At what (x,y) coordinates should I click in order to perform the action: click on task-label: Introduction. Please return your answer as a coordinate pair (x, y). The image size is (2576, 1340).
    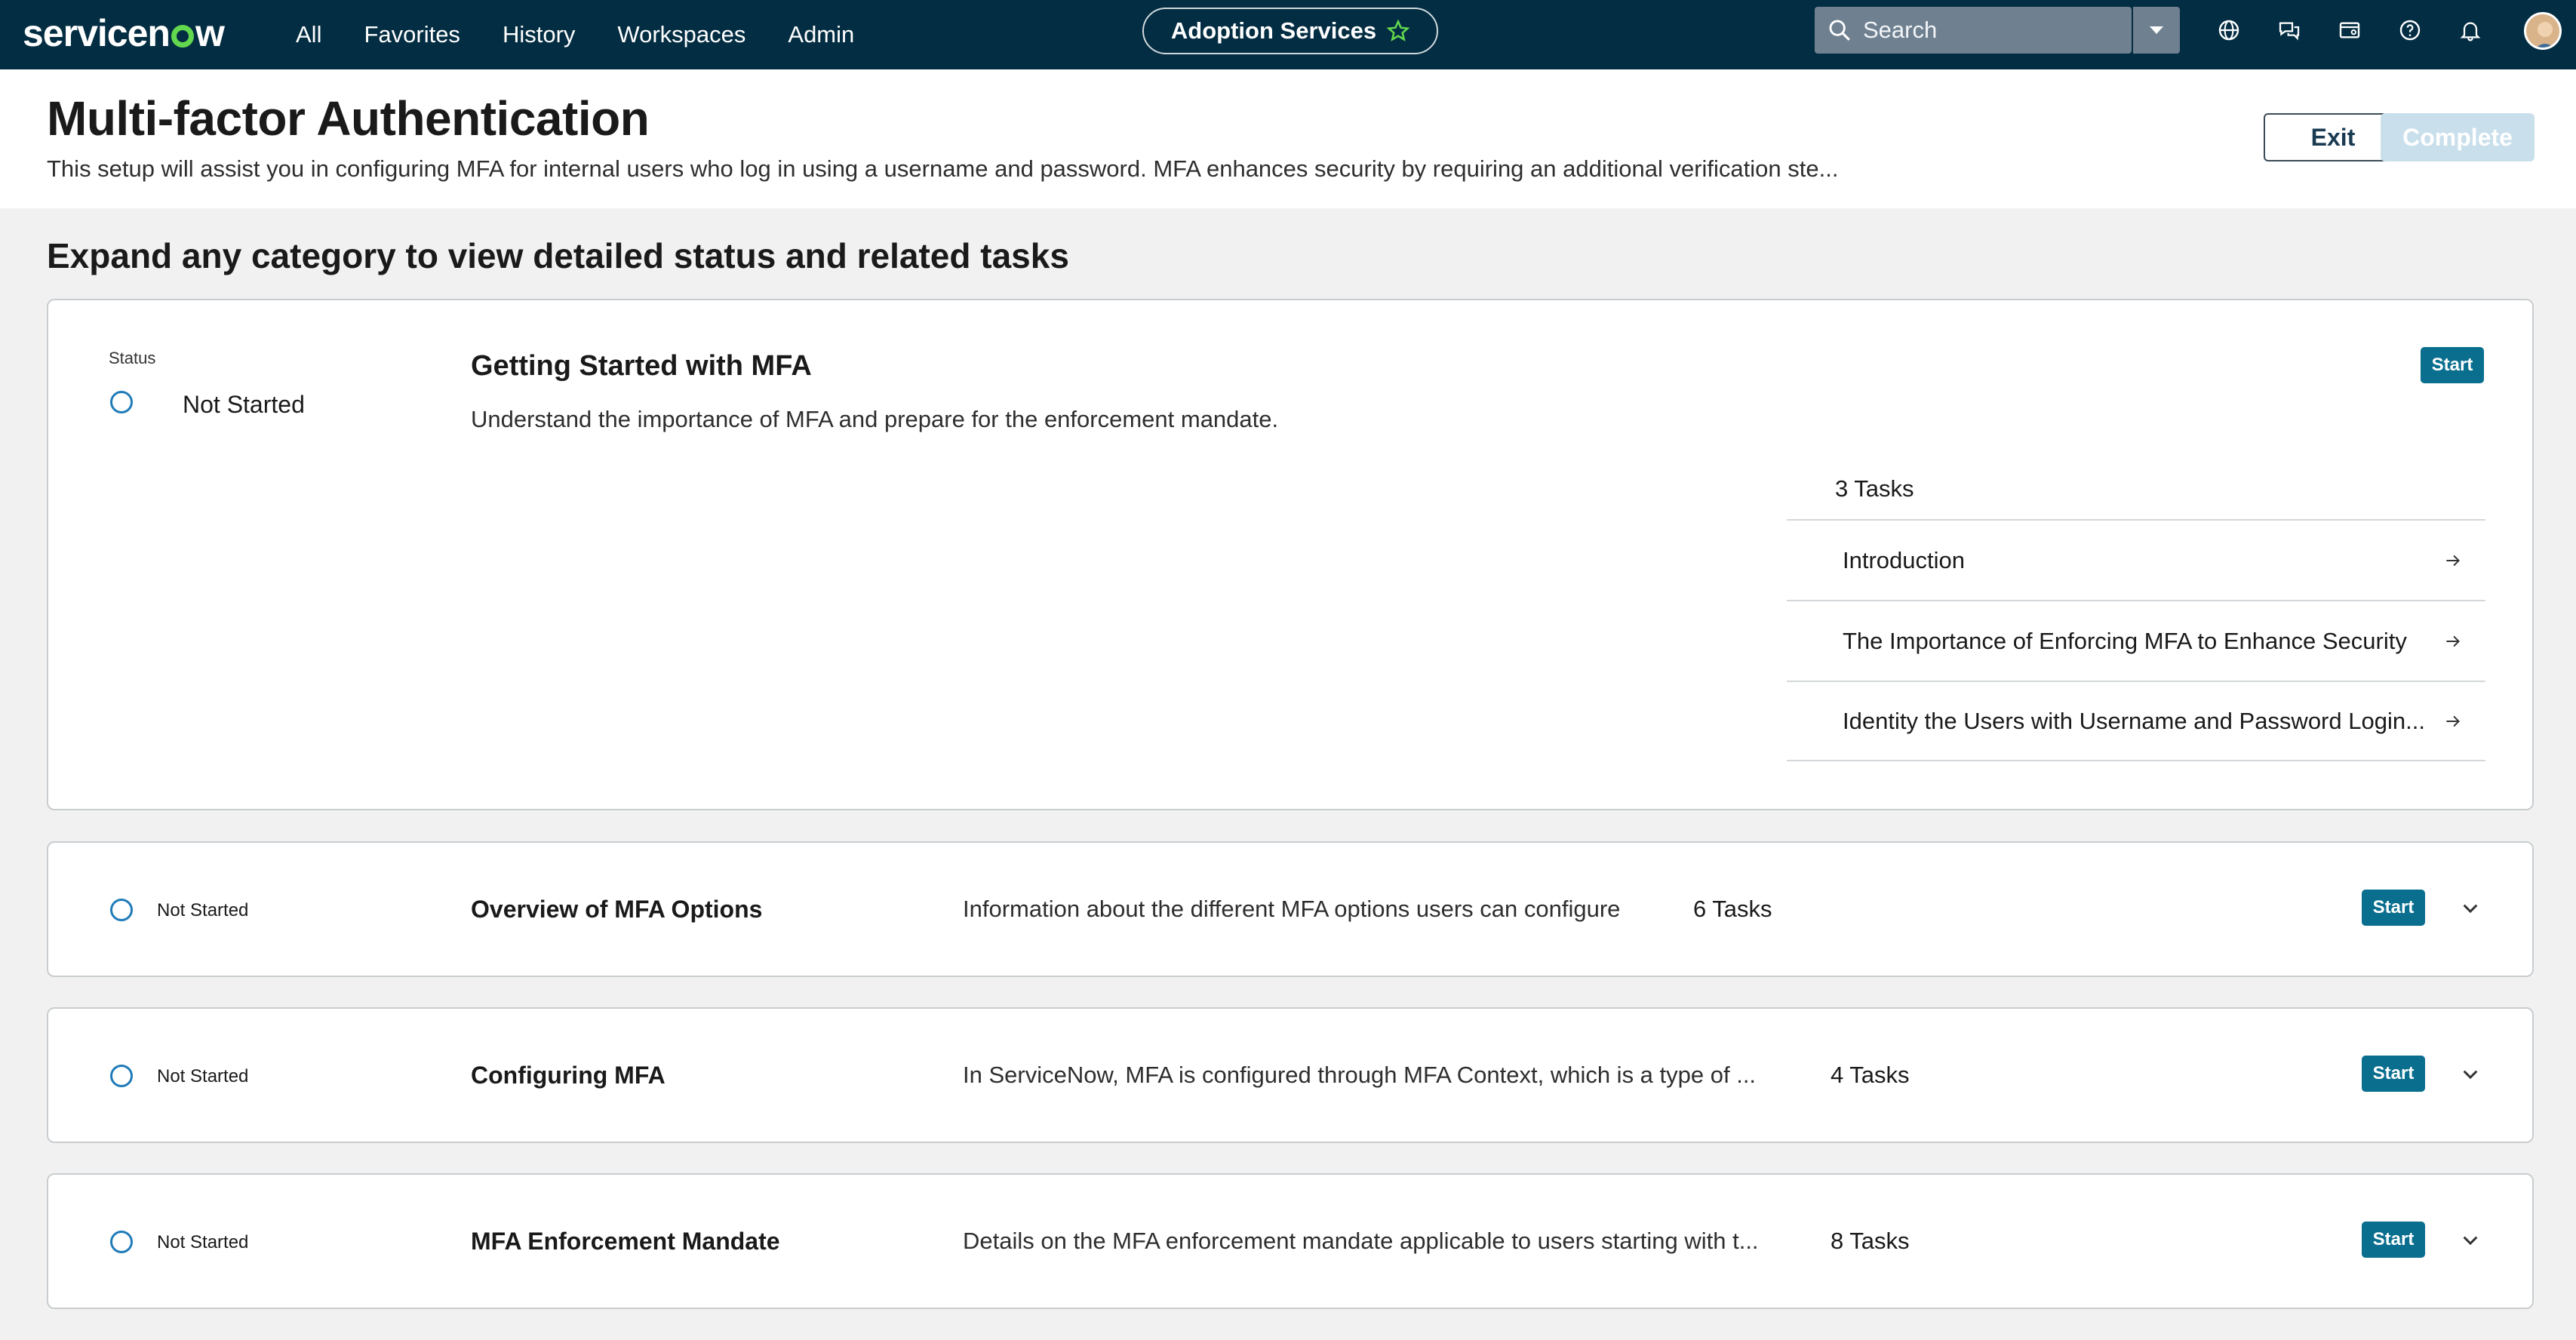
    Looking at the image, I should click on (1904, 559).